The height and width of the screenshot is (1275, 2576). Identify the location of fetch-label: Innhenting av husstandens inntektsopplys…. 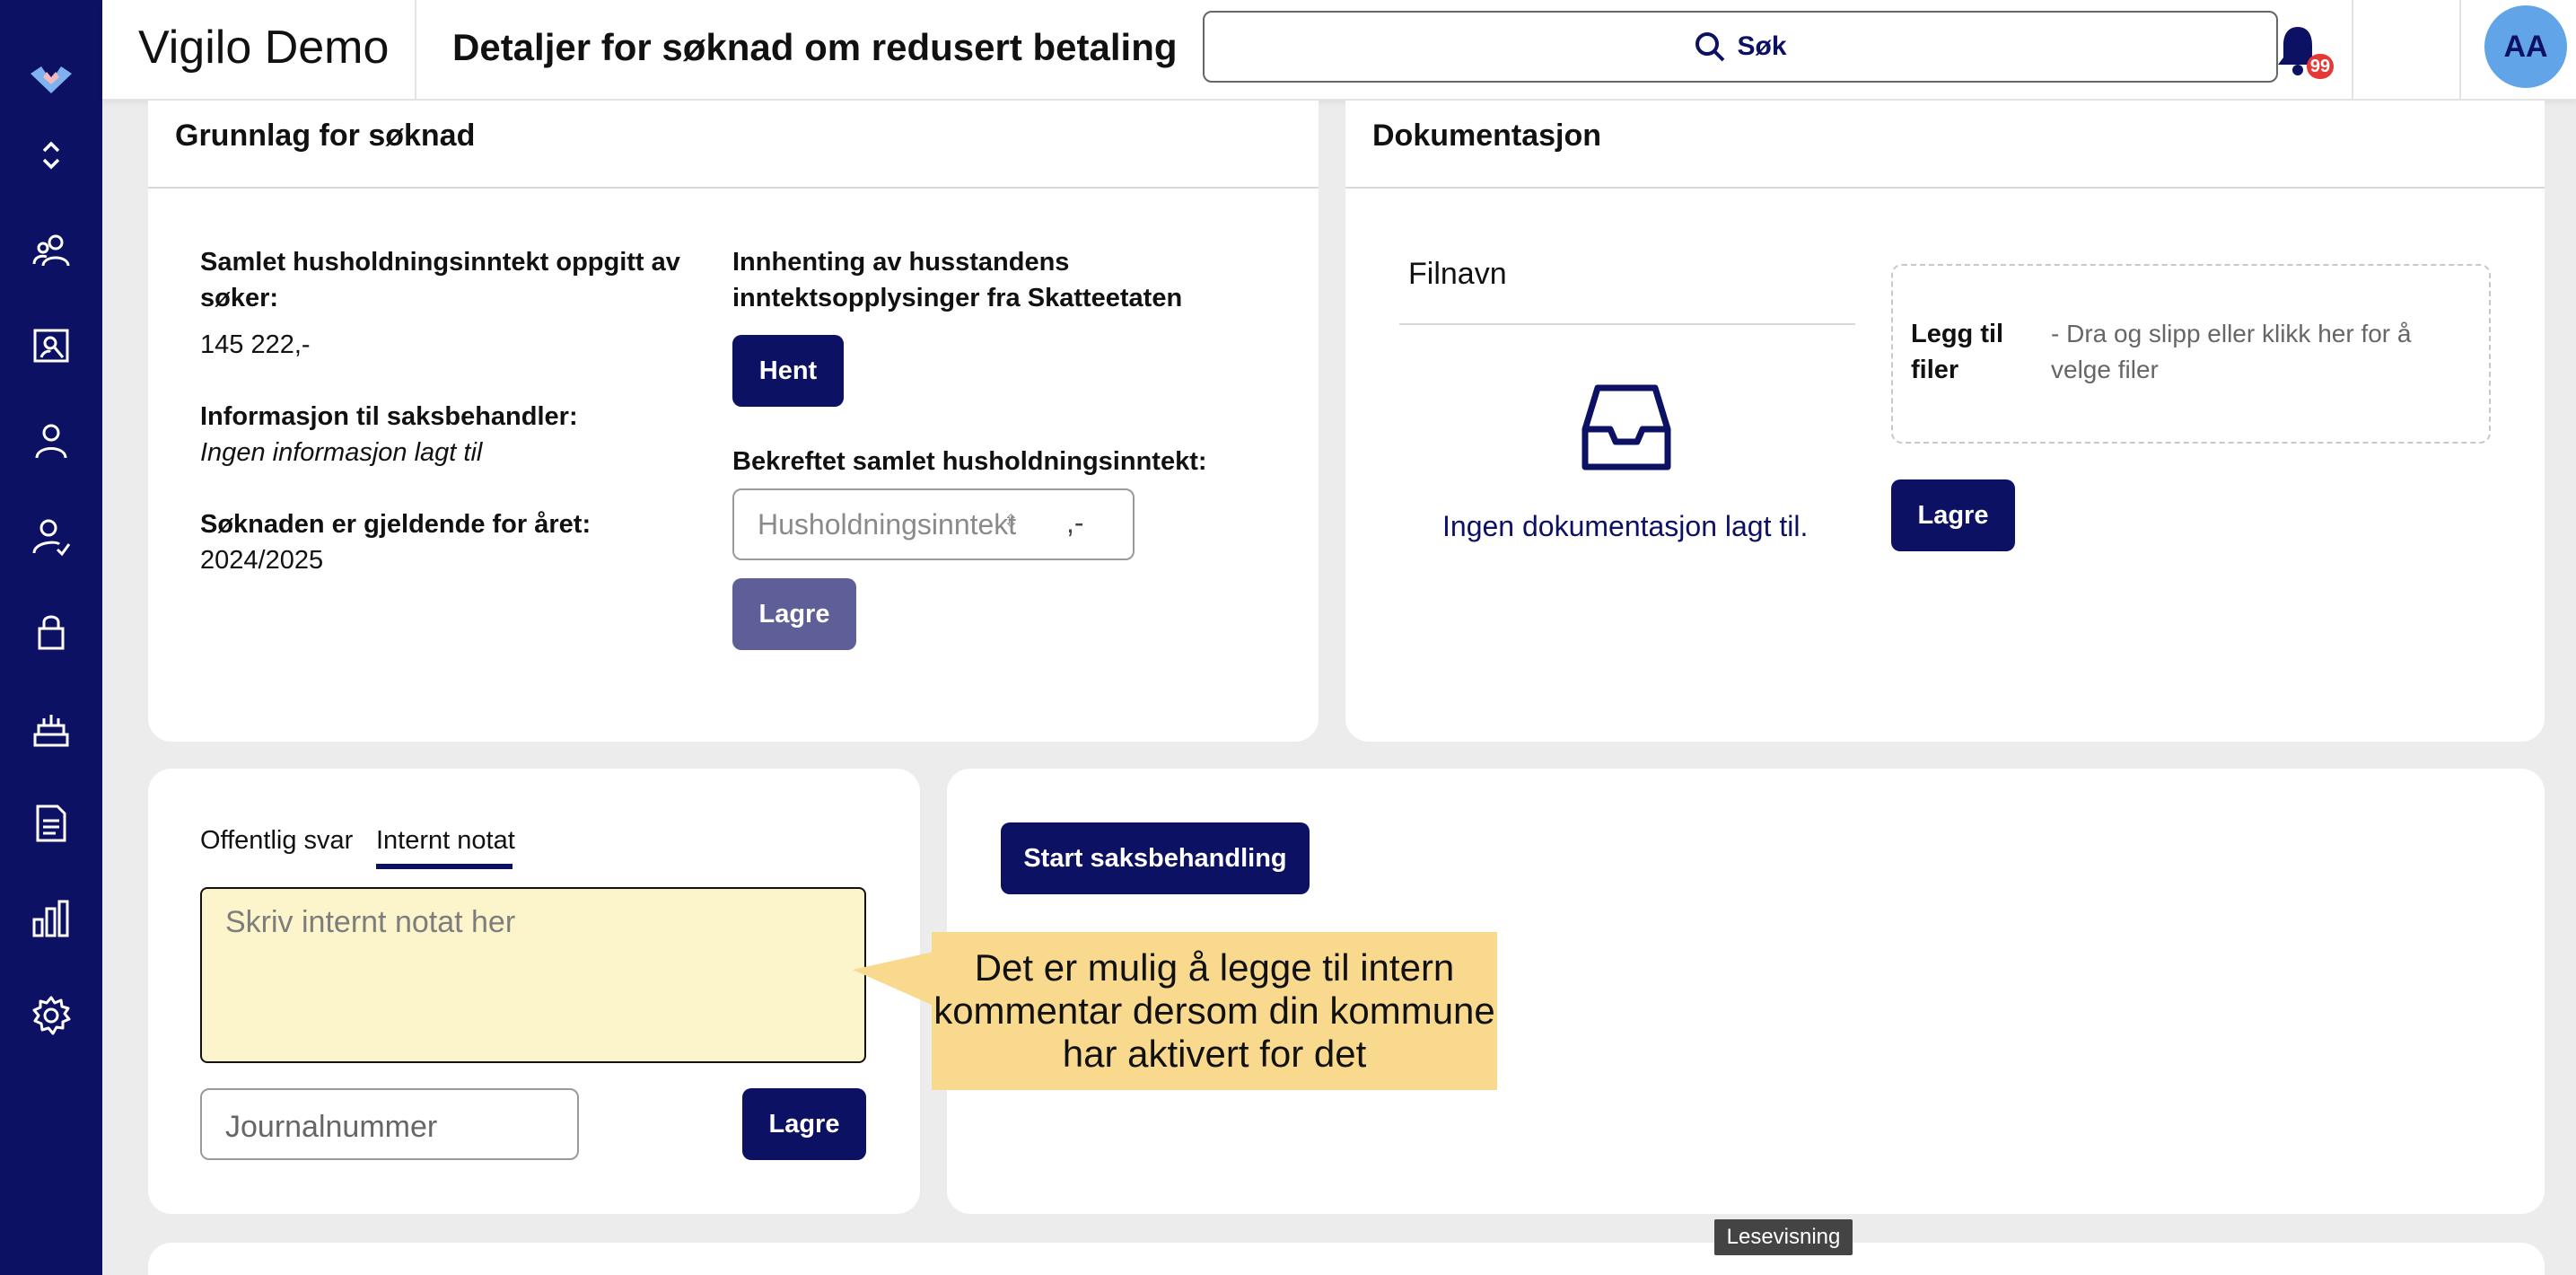
(957, 280).